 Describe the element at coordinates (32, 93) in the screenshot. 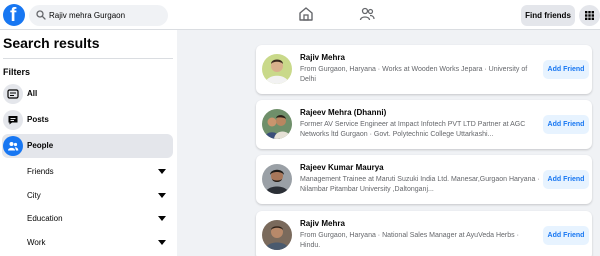

I see `sidebar-item-label: All` at that location.